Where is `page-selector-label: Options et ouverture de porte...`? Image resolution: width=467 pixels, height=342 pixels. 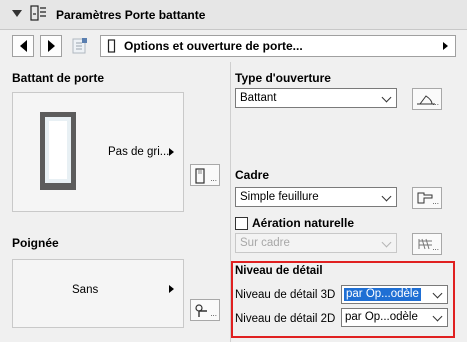 page-selector-label: Options et ouverture de porte... is located at coordinates (213, 46).